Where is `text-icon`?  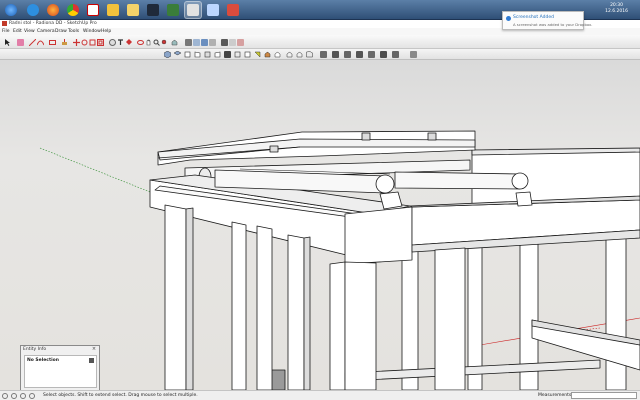 text-icon is located at coordinates (120, 42).